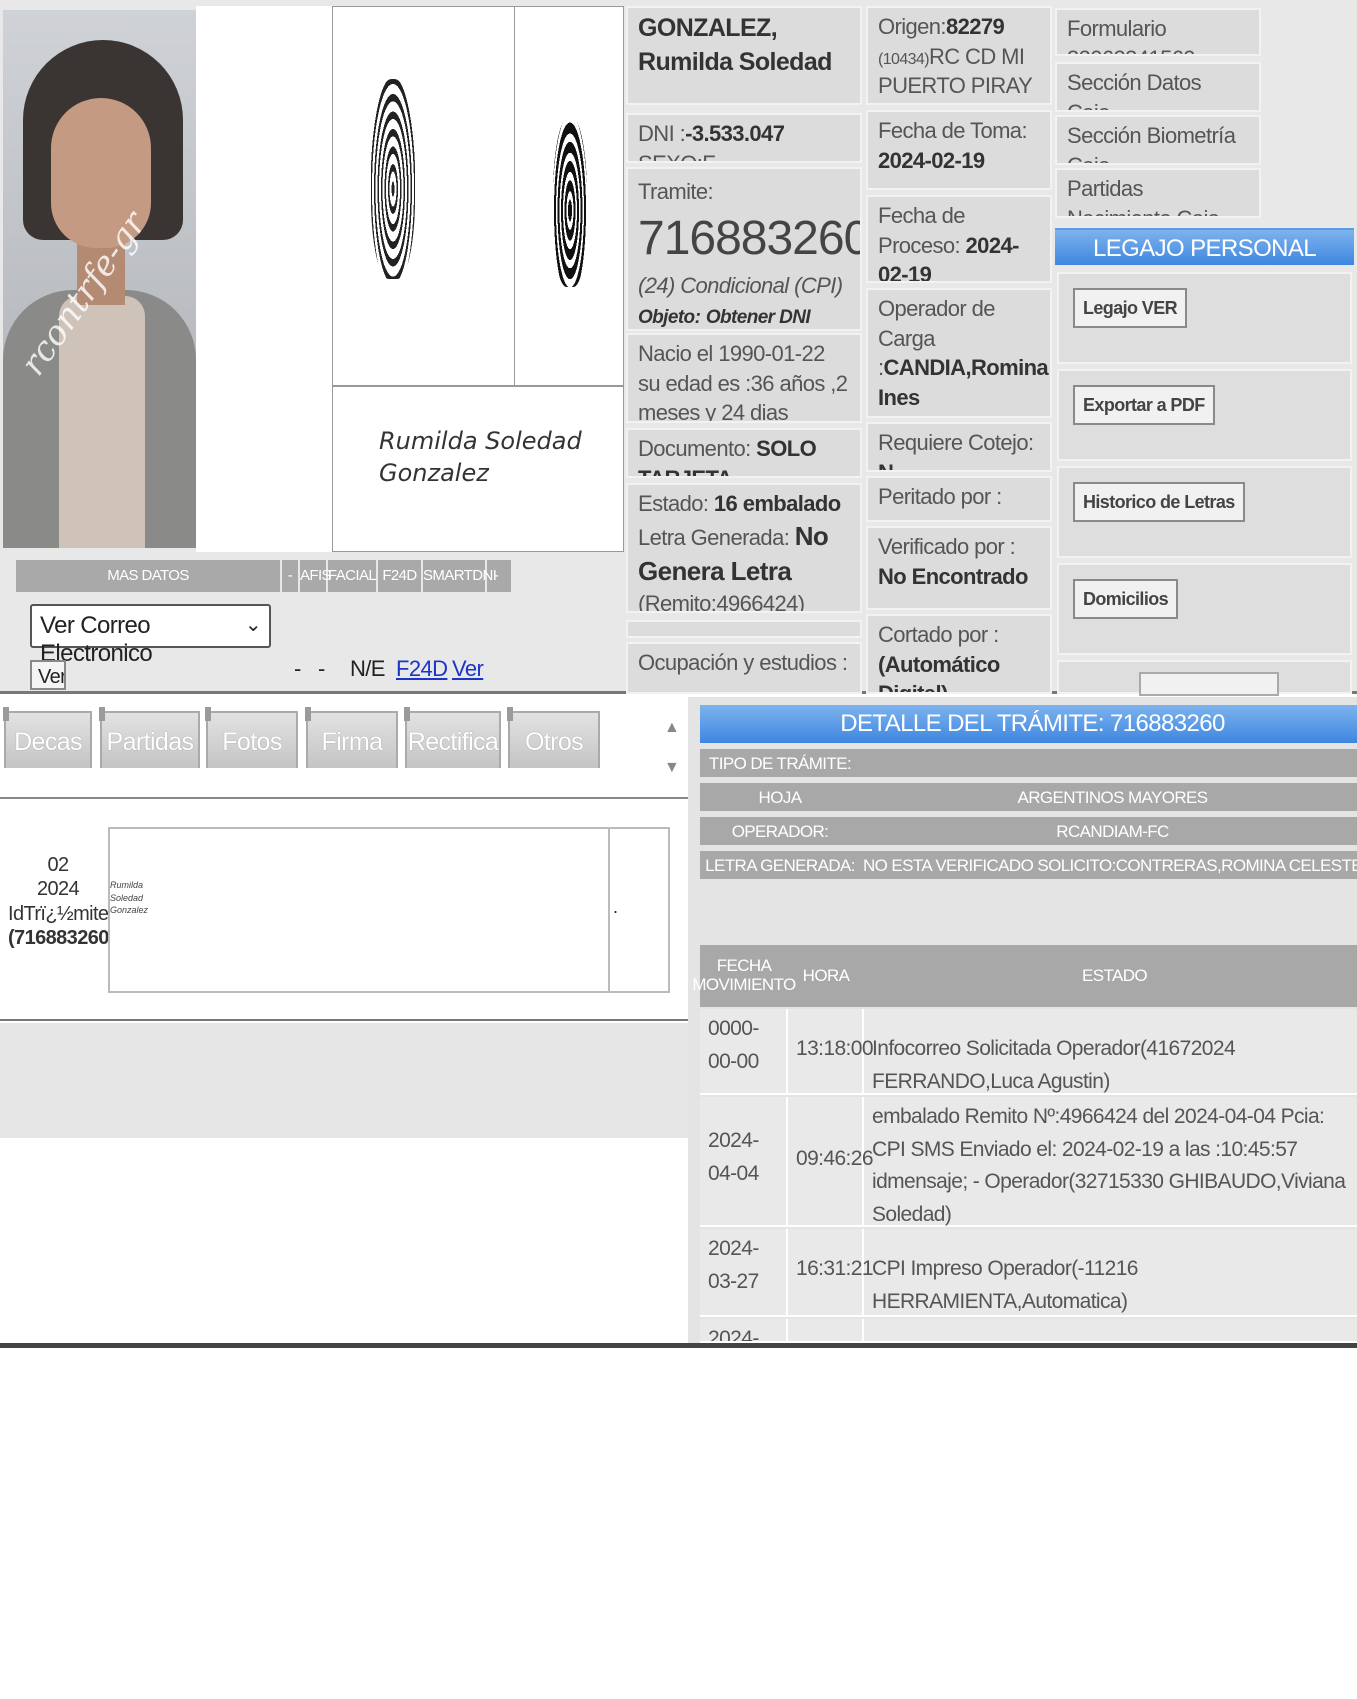 Image resolution: width=1357 pixels, height=1699 pixels. What do you see at coordinates (714, 537) in the screenshot?
I see `letra-label: Letra Generada:` at bounding box center [714, 537].